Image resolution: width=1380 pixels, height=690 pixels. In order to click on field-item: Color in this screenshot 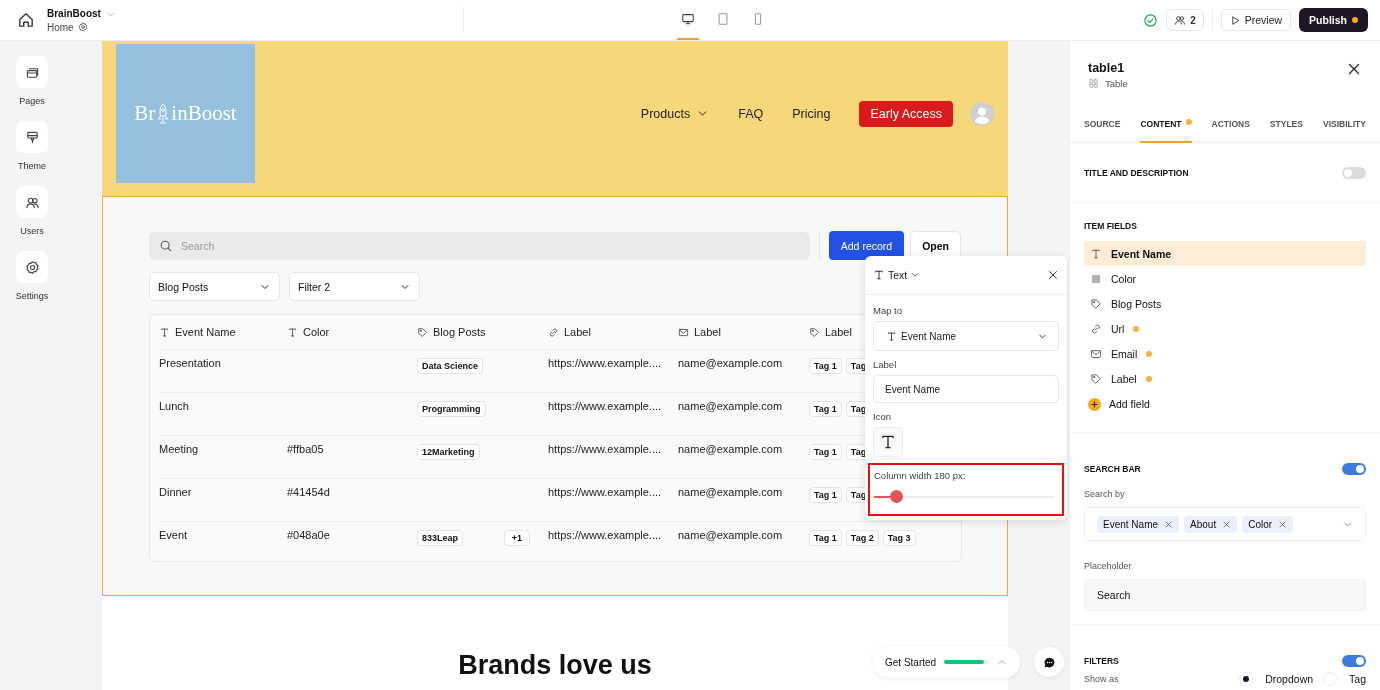, I will do `click(1225, 278)`.